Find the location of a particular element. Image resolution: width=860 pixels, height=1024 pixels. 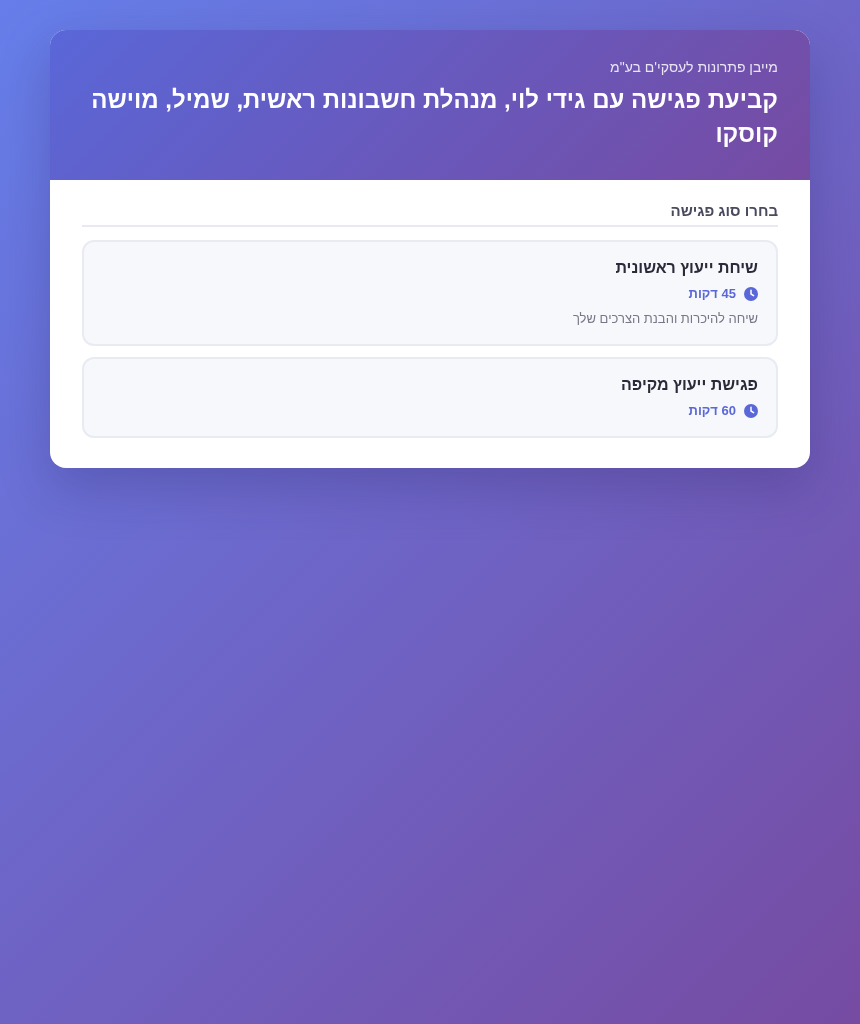

company-name: מייבן פתרונות לעסקי'ם בע"מ is located at coordinates (694, 67).